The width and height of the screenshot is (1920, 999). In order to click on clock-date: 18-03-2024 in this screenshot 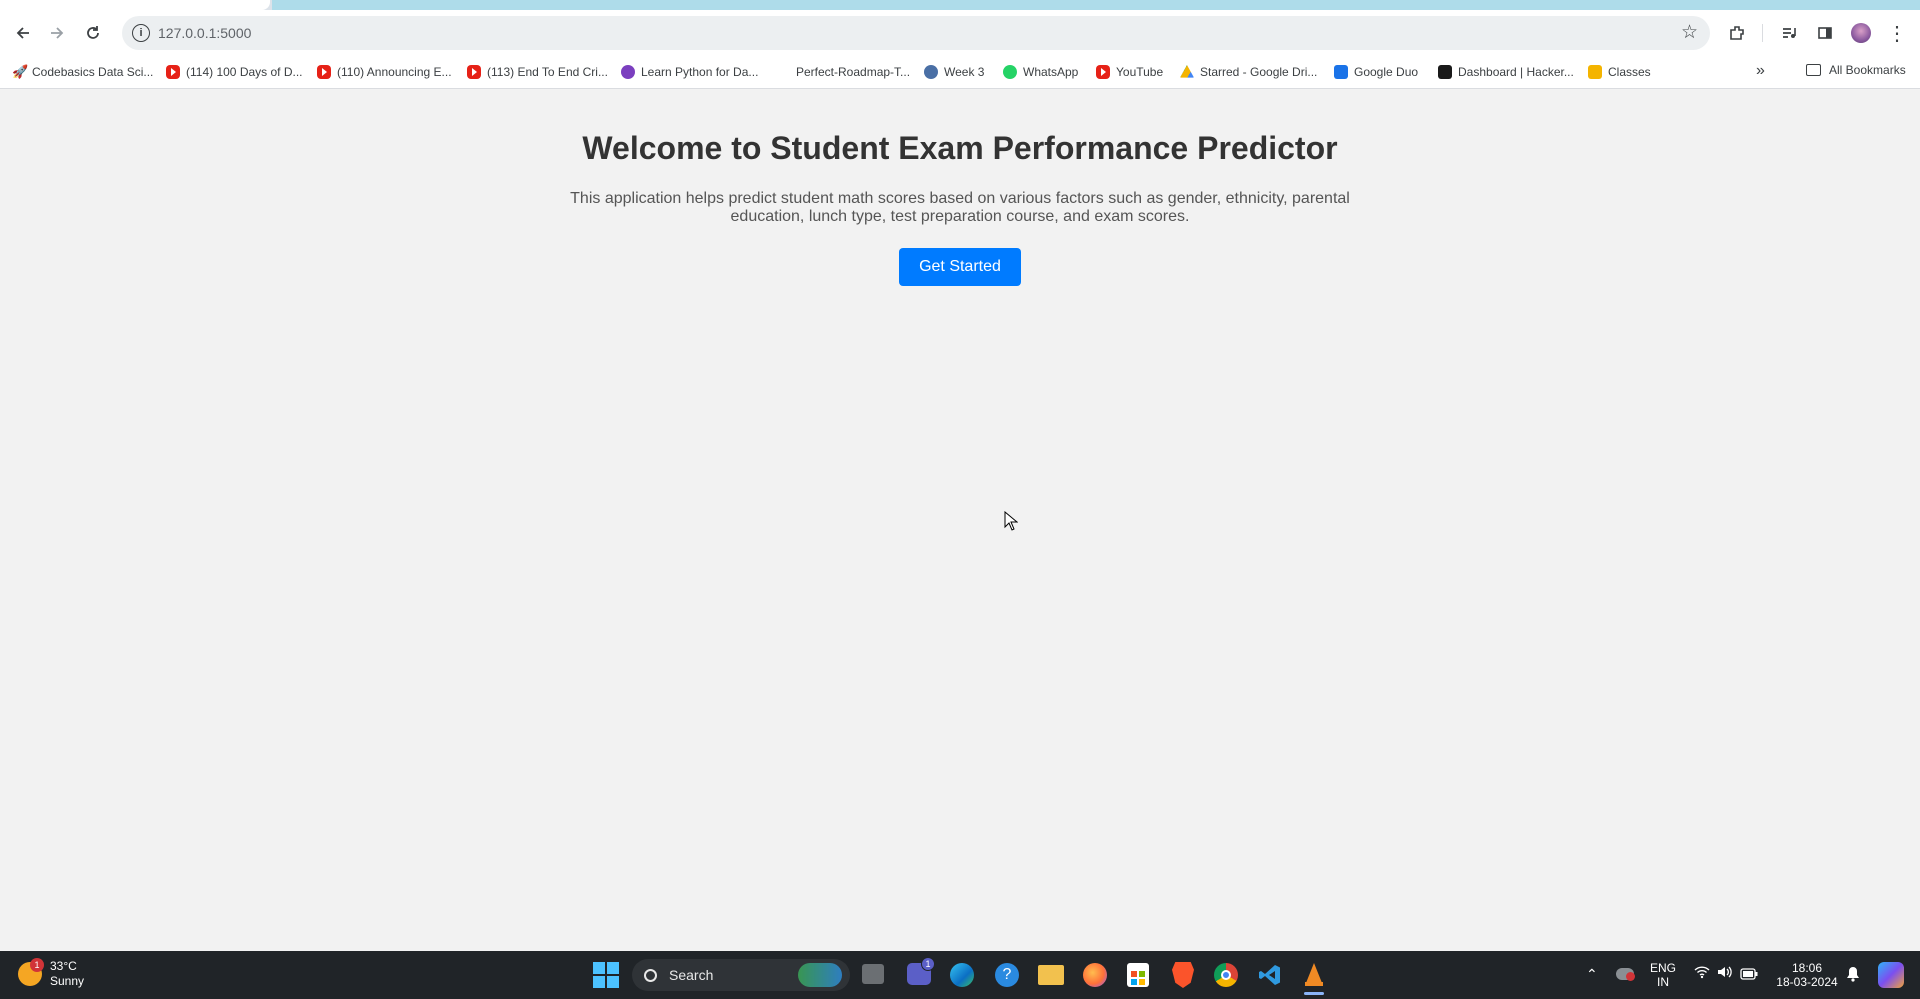, I will do `click(1807, 982)`.